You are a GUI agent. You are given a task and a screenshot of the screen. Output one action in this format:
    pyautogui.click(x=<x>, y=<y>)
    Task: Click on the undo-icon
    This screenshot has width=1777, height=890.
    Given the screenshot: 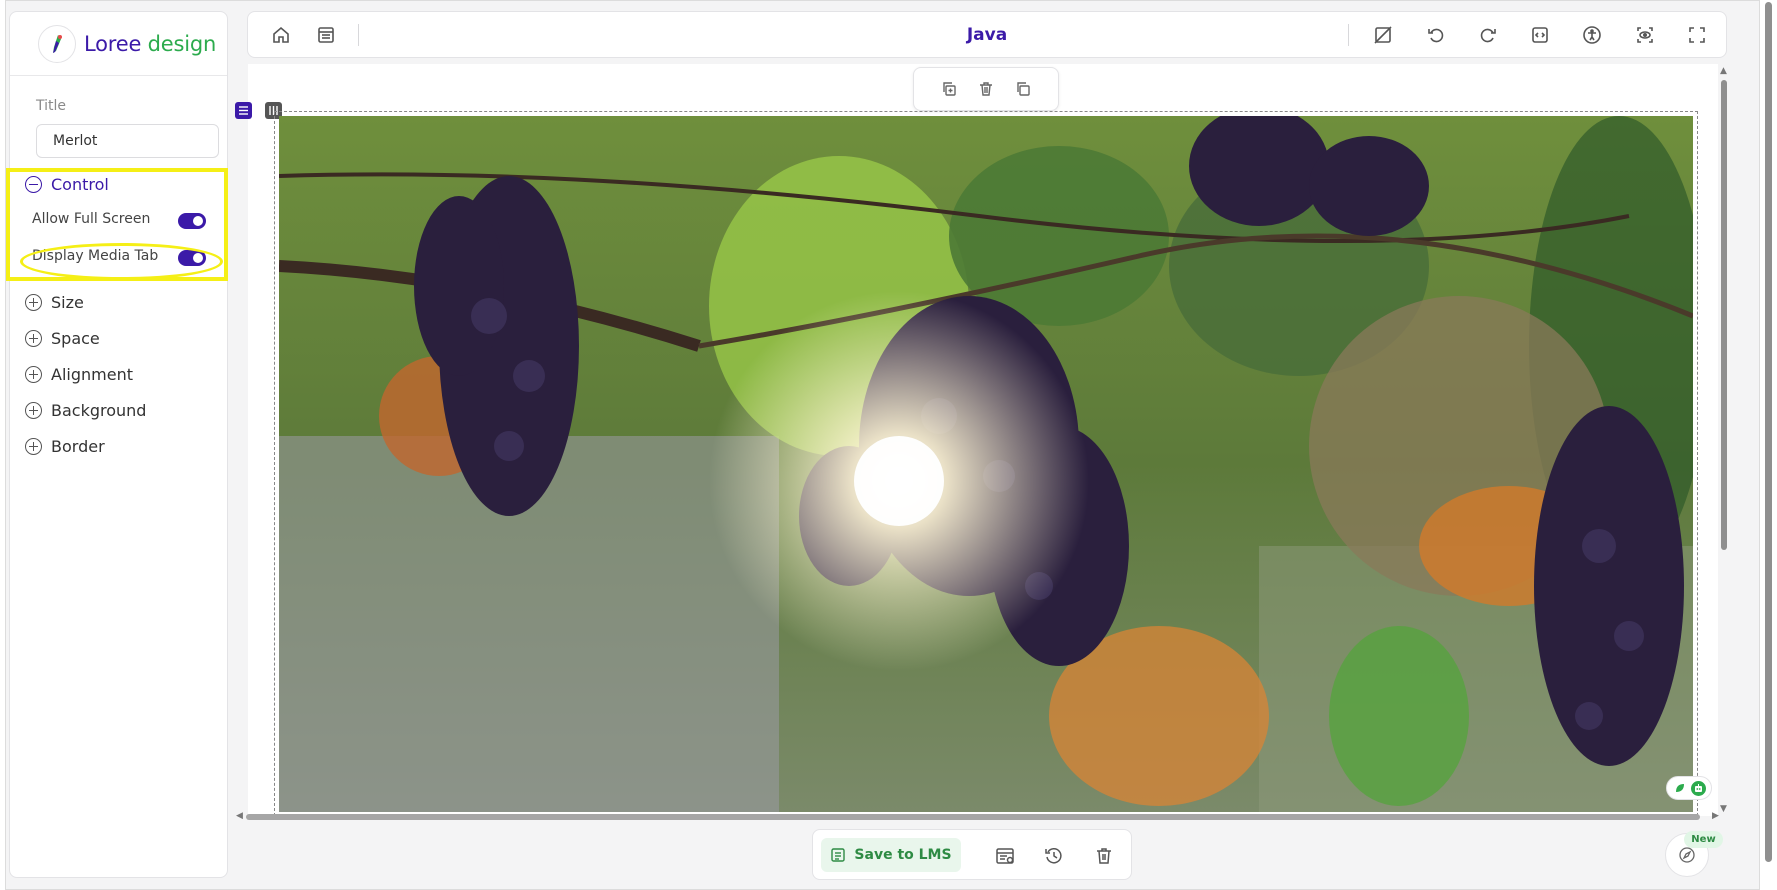 What is the action you would take?
    pyautogui.click(x=1436, y=35)
    